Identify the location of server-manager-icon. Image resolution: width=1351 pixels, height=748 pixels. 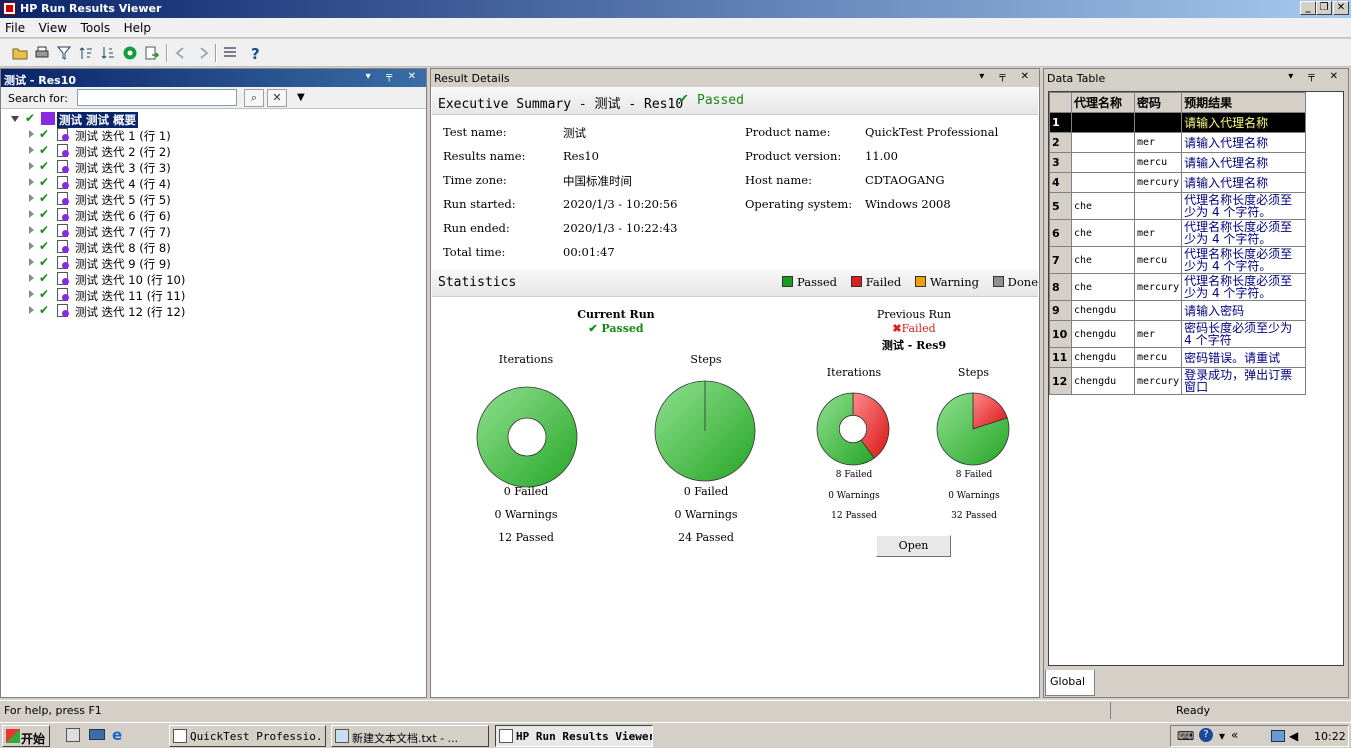
(73, 735).